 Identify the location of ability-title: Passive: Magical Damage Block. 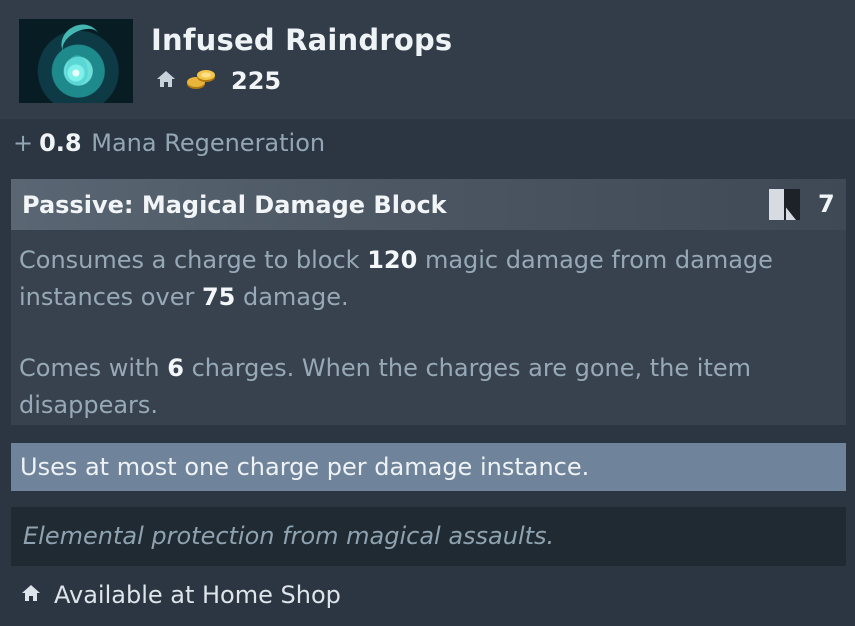
(234, 205).